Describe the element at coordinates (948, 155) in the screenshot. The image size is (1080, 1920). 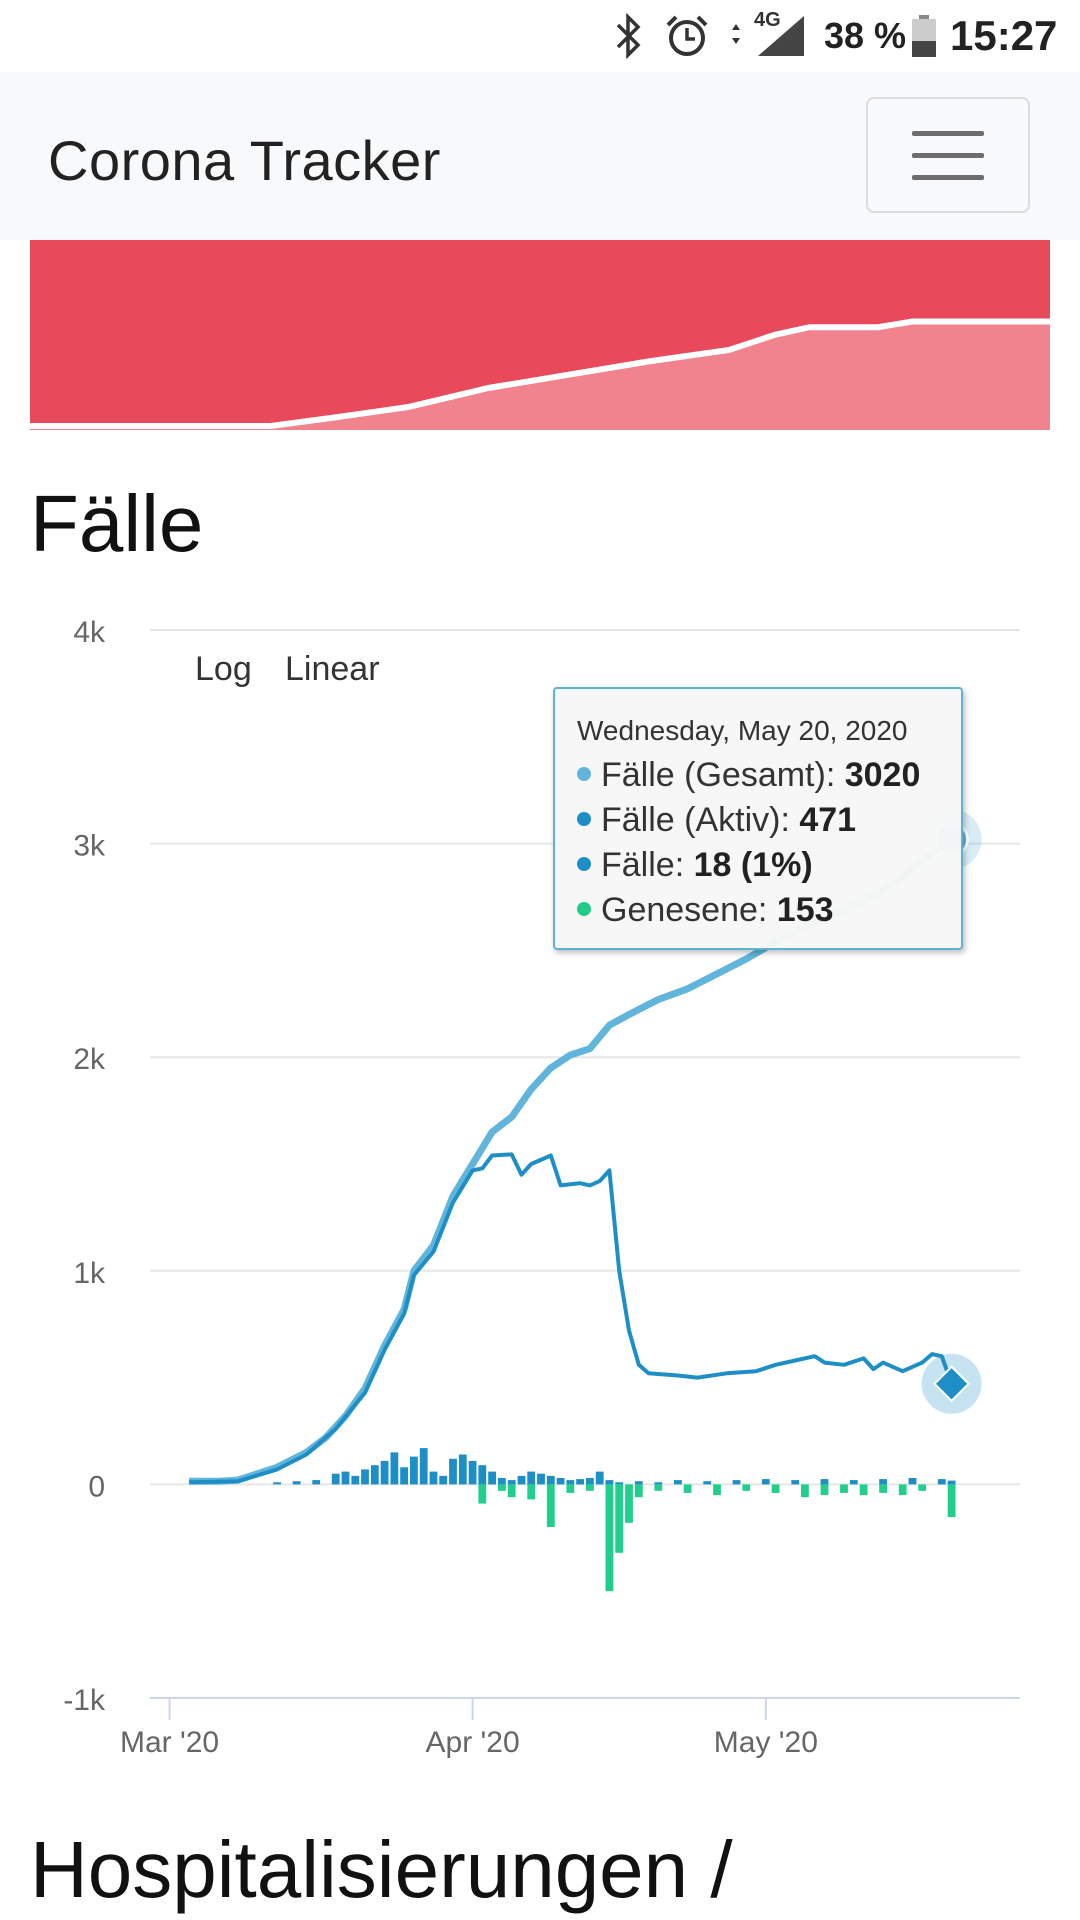
I see `menu-toggle-button` at that location.